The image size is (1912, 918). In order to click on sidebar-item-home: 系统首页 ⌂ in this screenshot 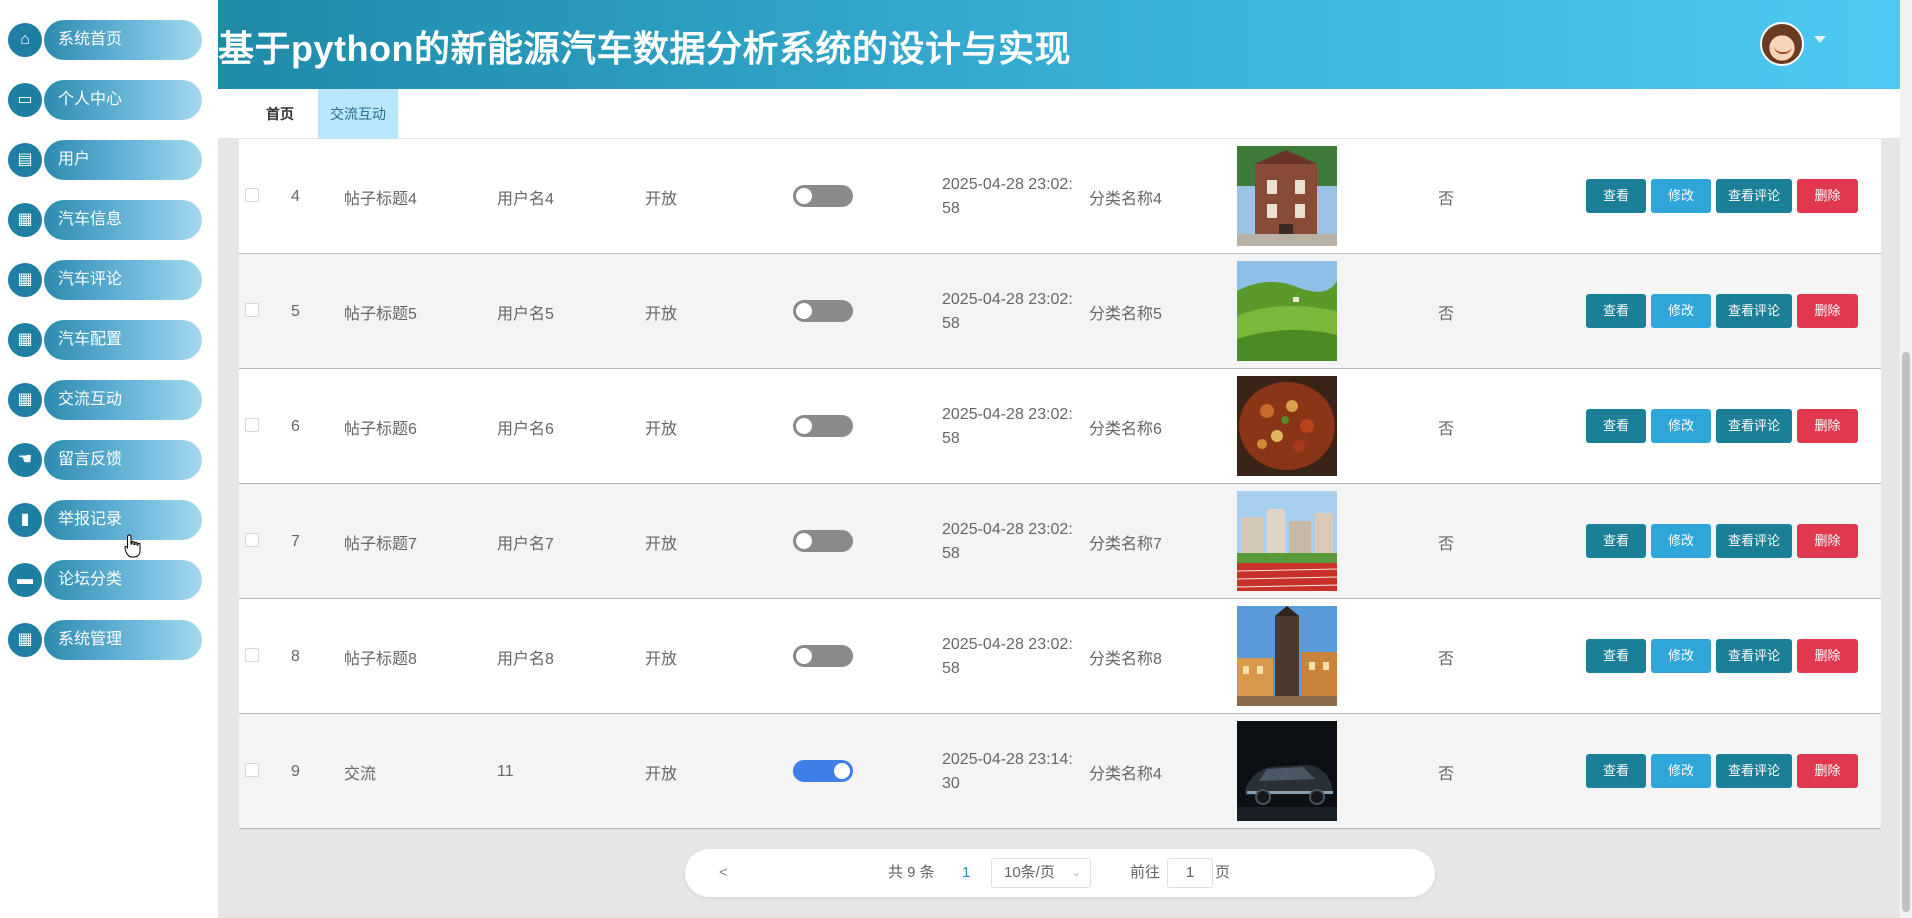, I will do `click(105, 40)`.